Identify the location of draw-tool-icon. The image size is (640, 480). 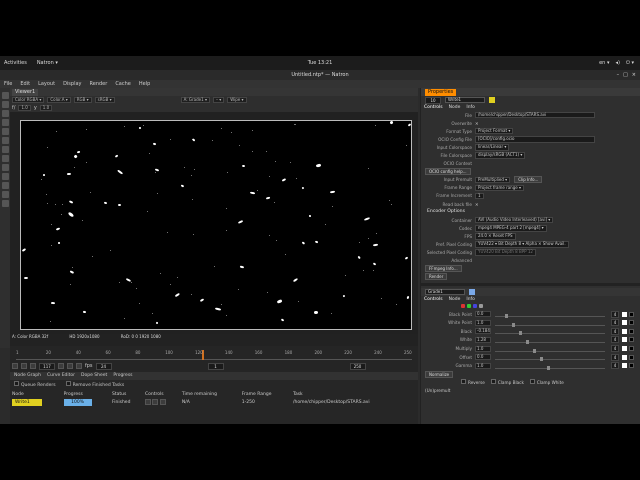
(5, 185).